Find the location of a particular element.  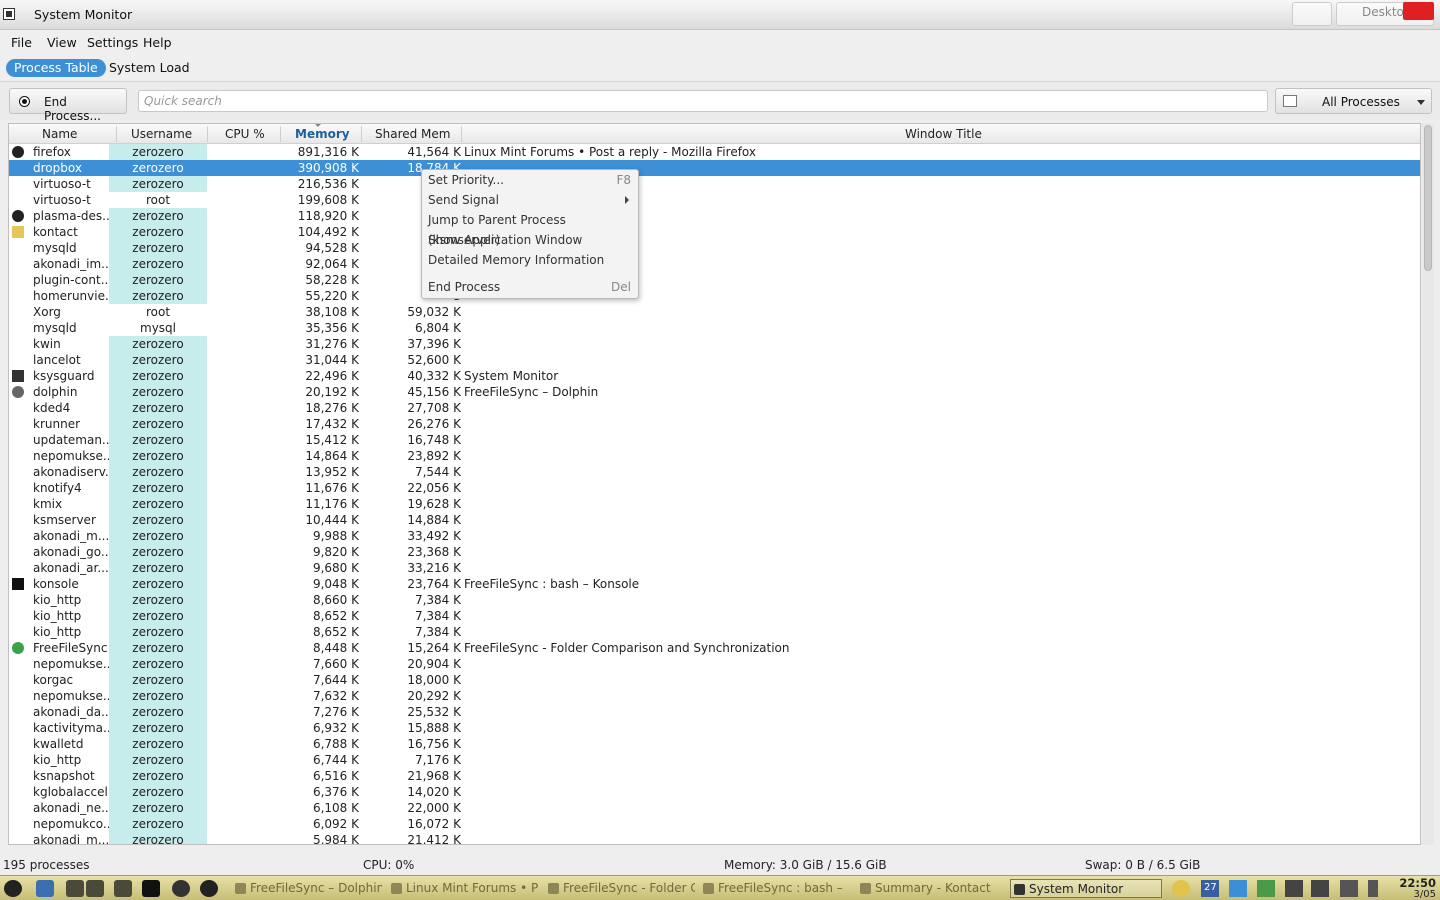

table-row: virtuoso-troot199,608 K1 is located at coordinates (714, 200).